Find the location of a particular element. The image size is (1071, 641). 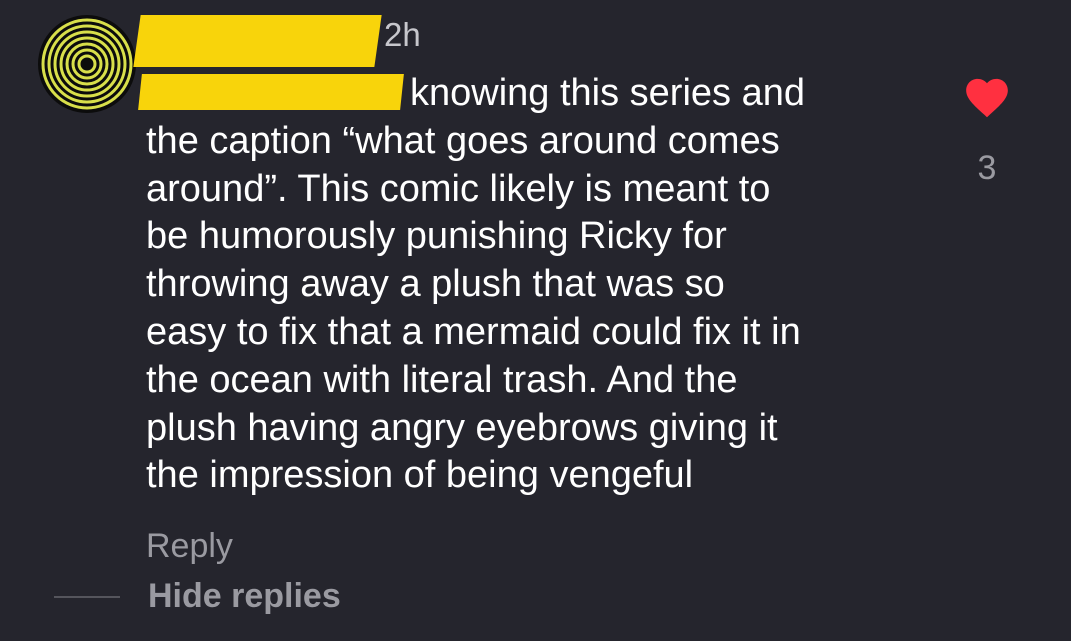

heart-icon is located at coordinates (987, 98).